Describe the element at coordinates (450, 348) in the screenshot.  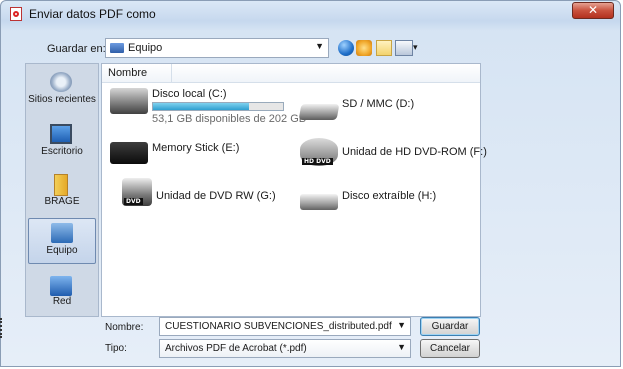
I see `cancel-button: Cancelar` at that location.